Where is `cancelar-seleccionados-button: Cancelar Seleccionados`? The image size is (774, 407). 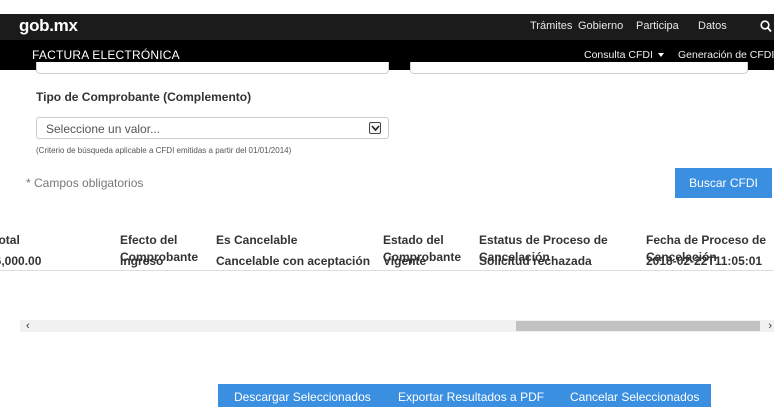 cancelar-seleccionados-button: Cancelar Seleccionados is located at coordinates (634, 397).